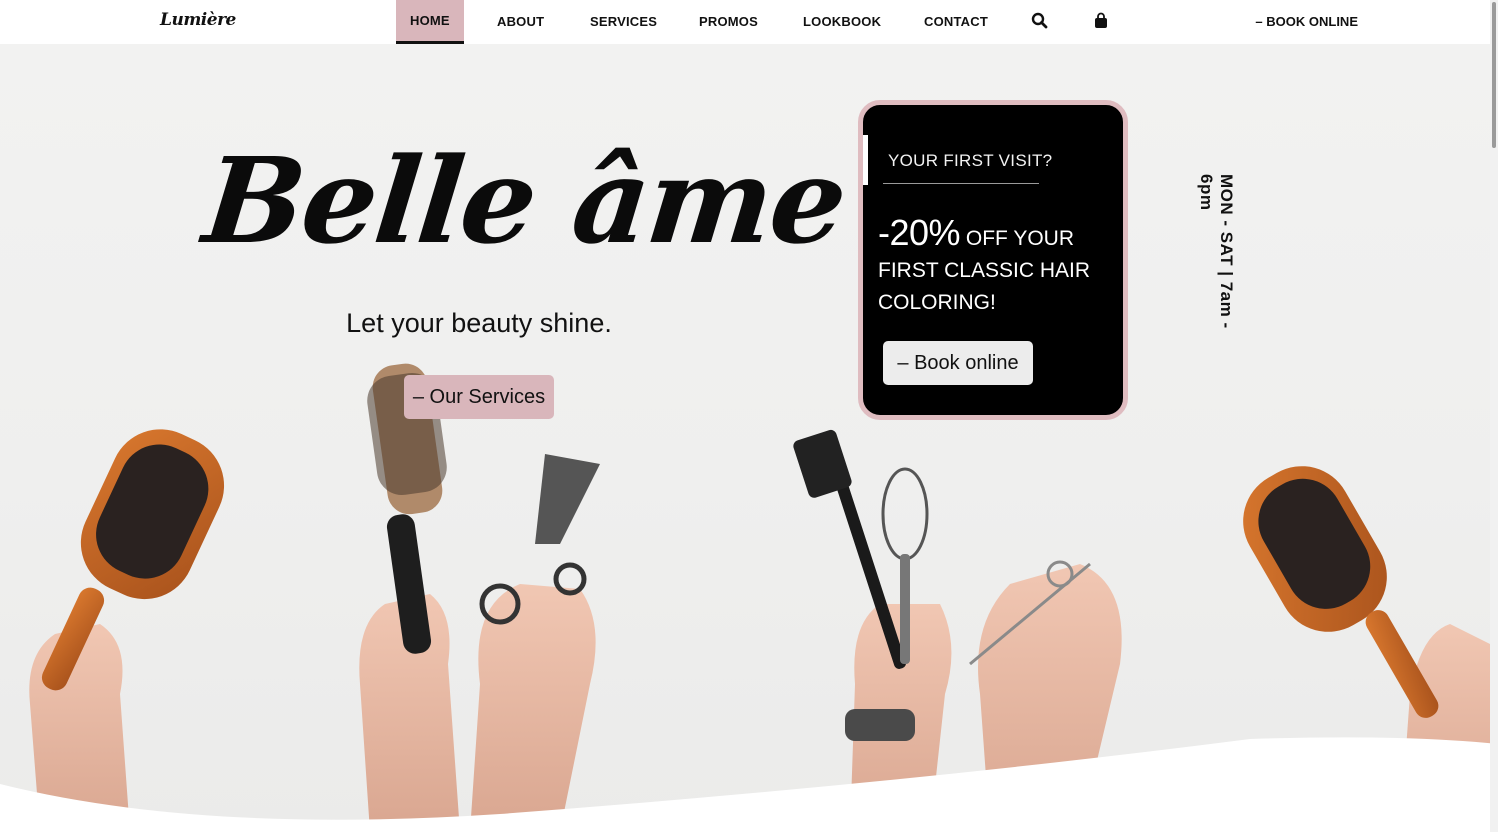 The width and height of the screenshot is (1498, 832). I want to click on opening-hours: MON - SAT | 7am - 6pm, so click(1216, 251).